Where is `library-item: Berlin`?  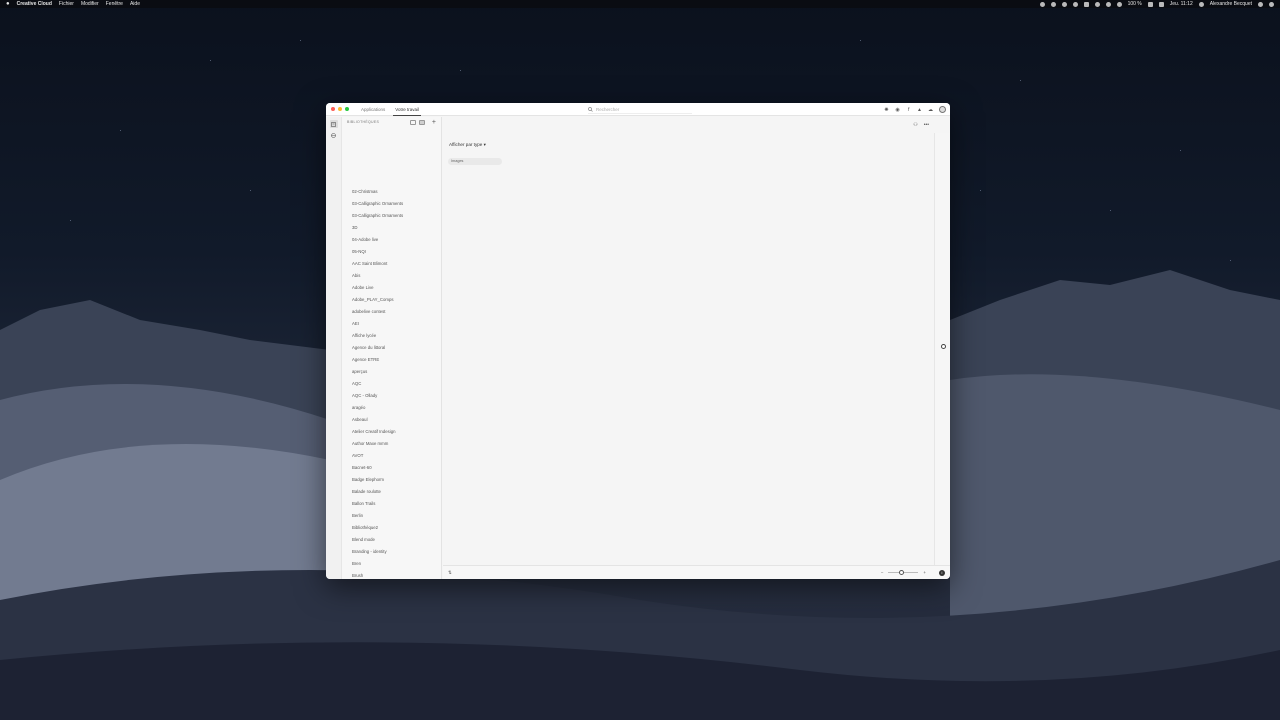
library-item: Berlin is located at coordinates (377, 516).